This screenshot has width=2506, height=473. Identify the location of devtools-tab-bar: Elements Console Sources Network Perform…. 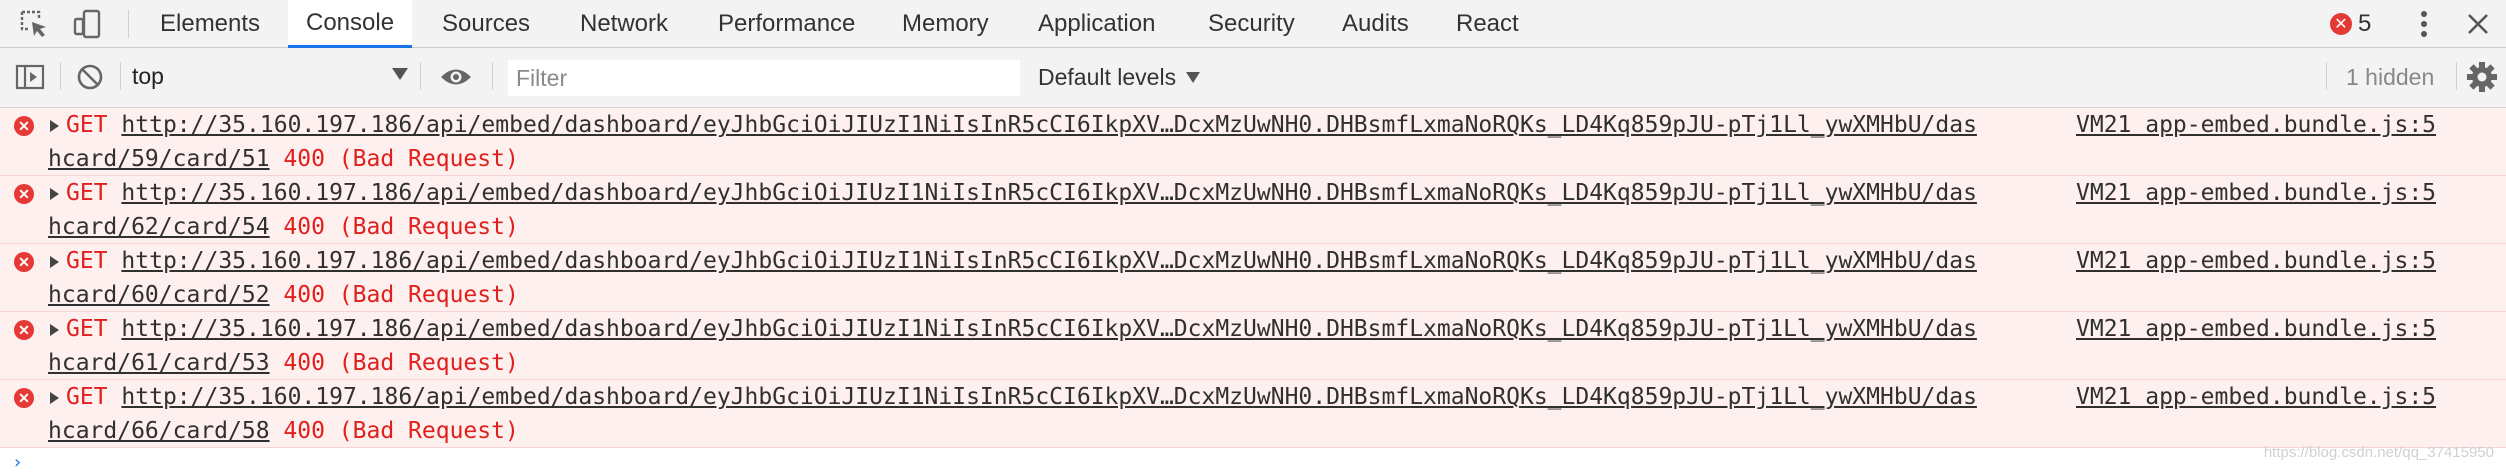
(1253, 24).